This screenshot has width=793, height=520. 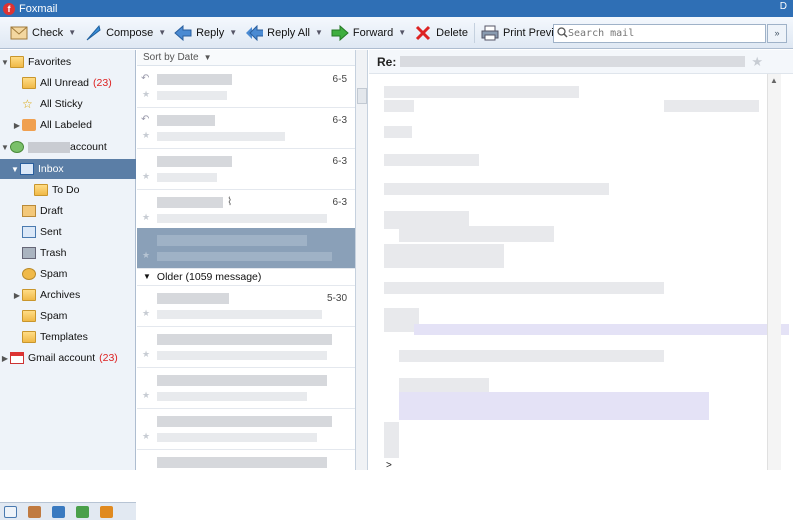 I want to click on sidebar-item-archives: ▶ Archives, so click(x=68, y=295).